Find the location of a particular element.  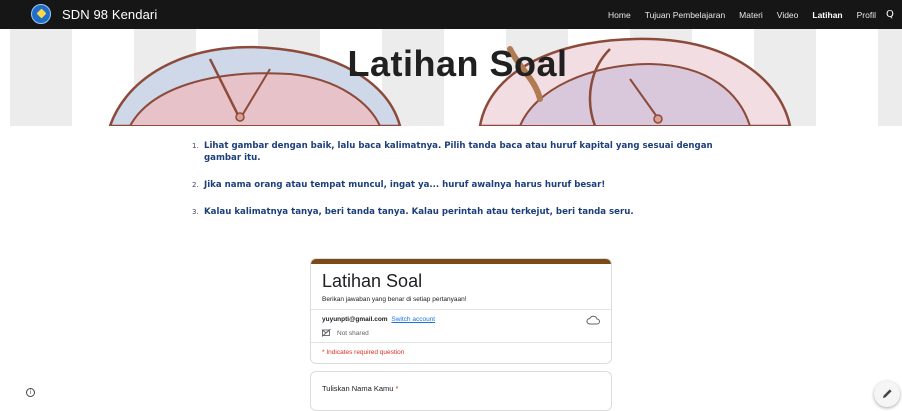

not-shared-row: Not shared is located at coordinates (345, 333).